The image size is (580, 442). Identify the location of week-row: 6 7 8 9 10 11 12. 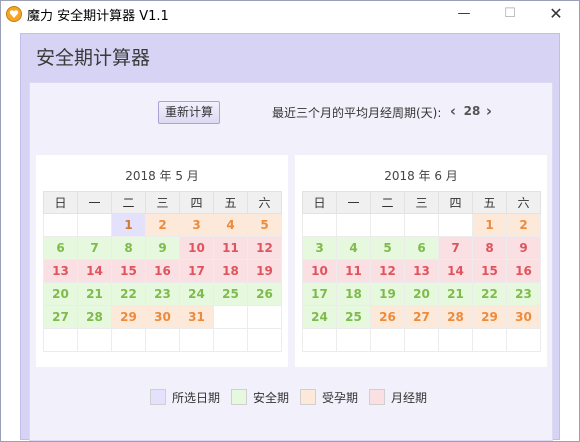
(162, 248).